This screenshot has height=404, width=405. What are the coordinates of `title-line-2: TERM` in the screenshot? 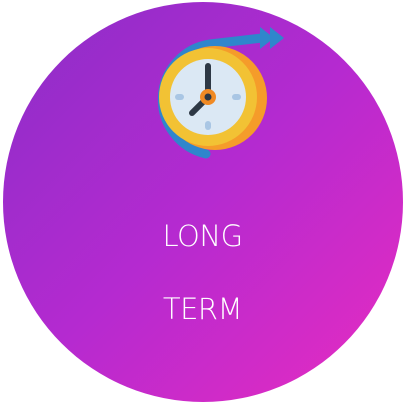 It's located at (202, 309).